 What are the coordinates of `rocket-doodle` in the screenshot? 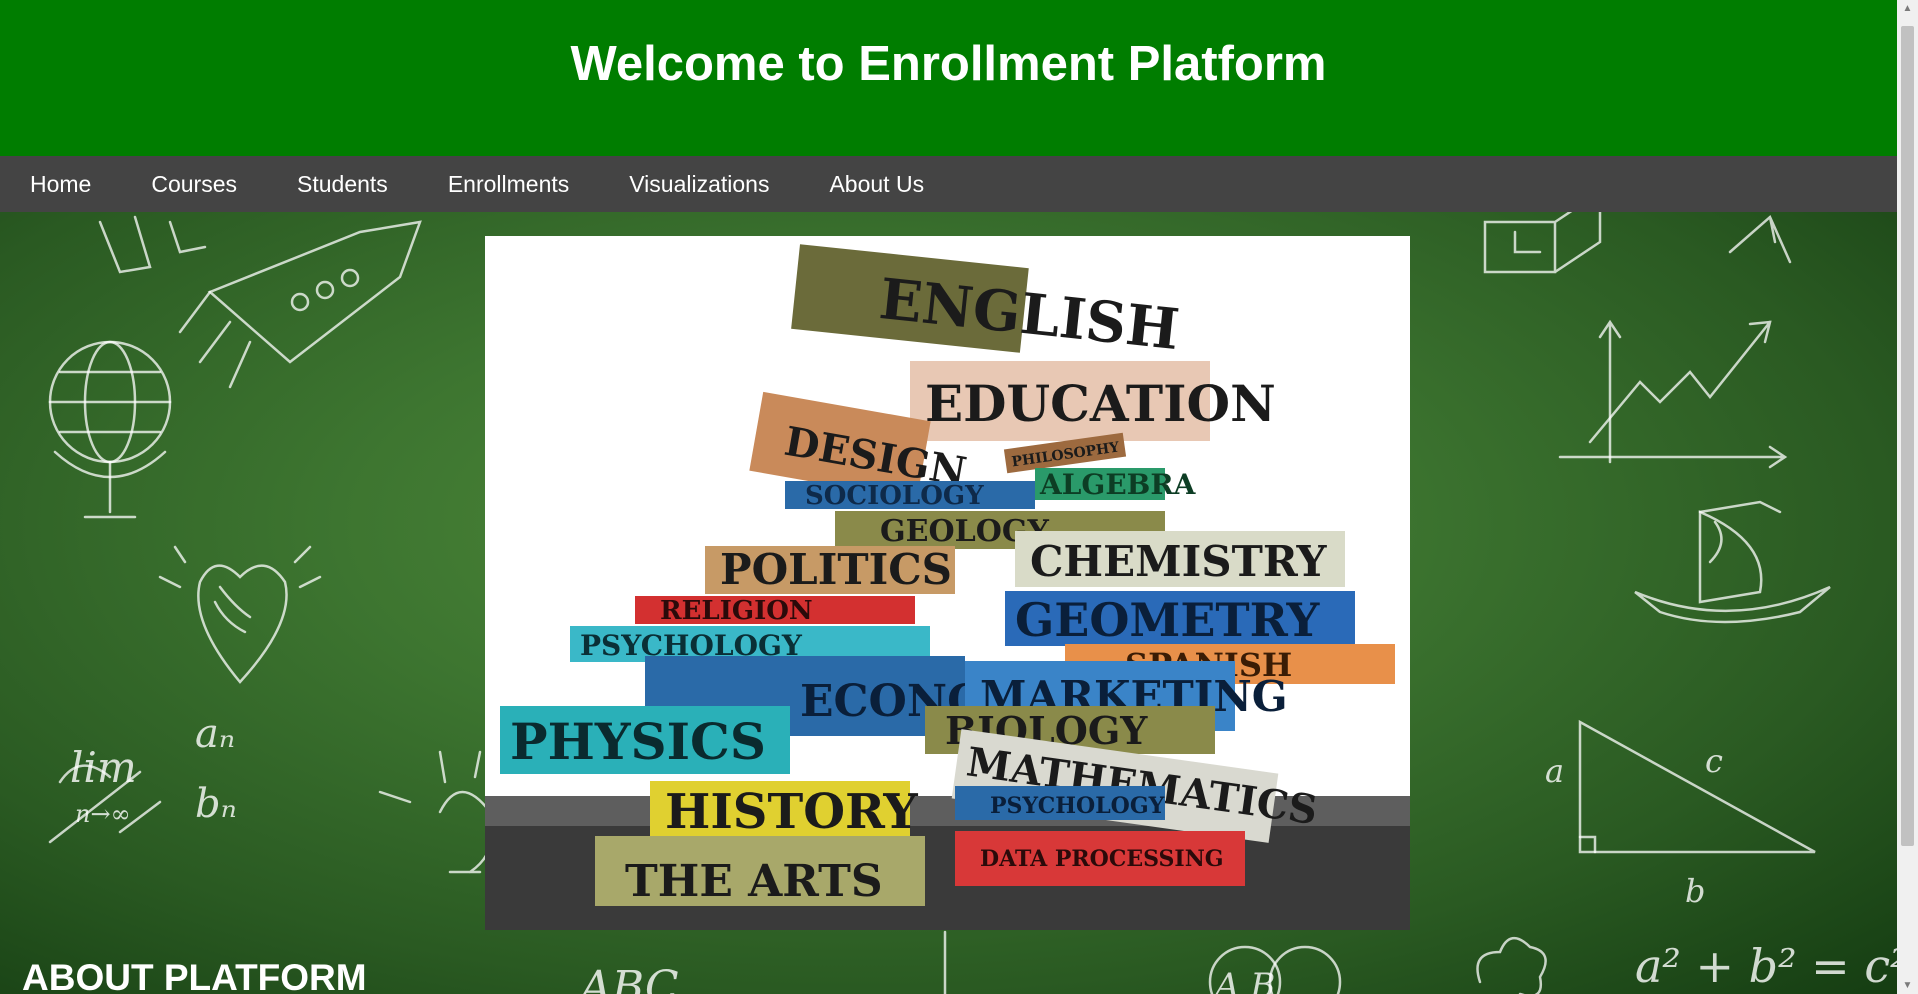 It's located at (260, 302).